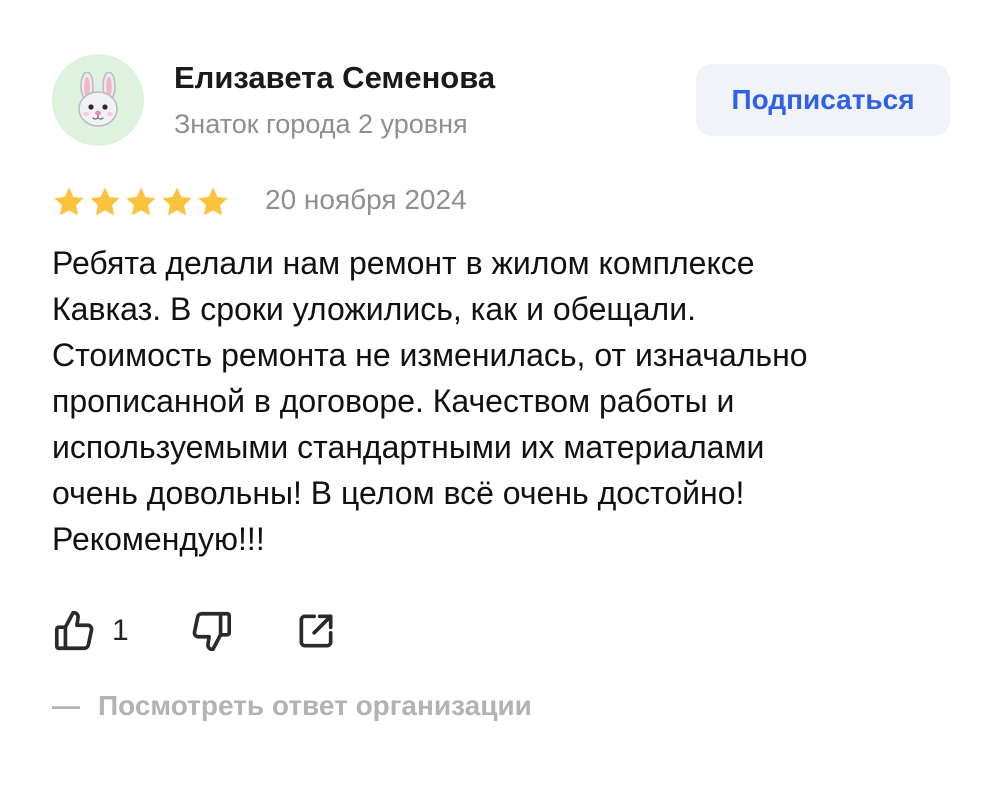  I want to click on view-org-reply-link: — Посмотреть ответ организации, so click(292, 706).